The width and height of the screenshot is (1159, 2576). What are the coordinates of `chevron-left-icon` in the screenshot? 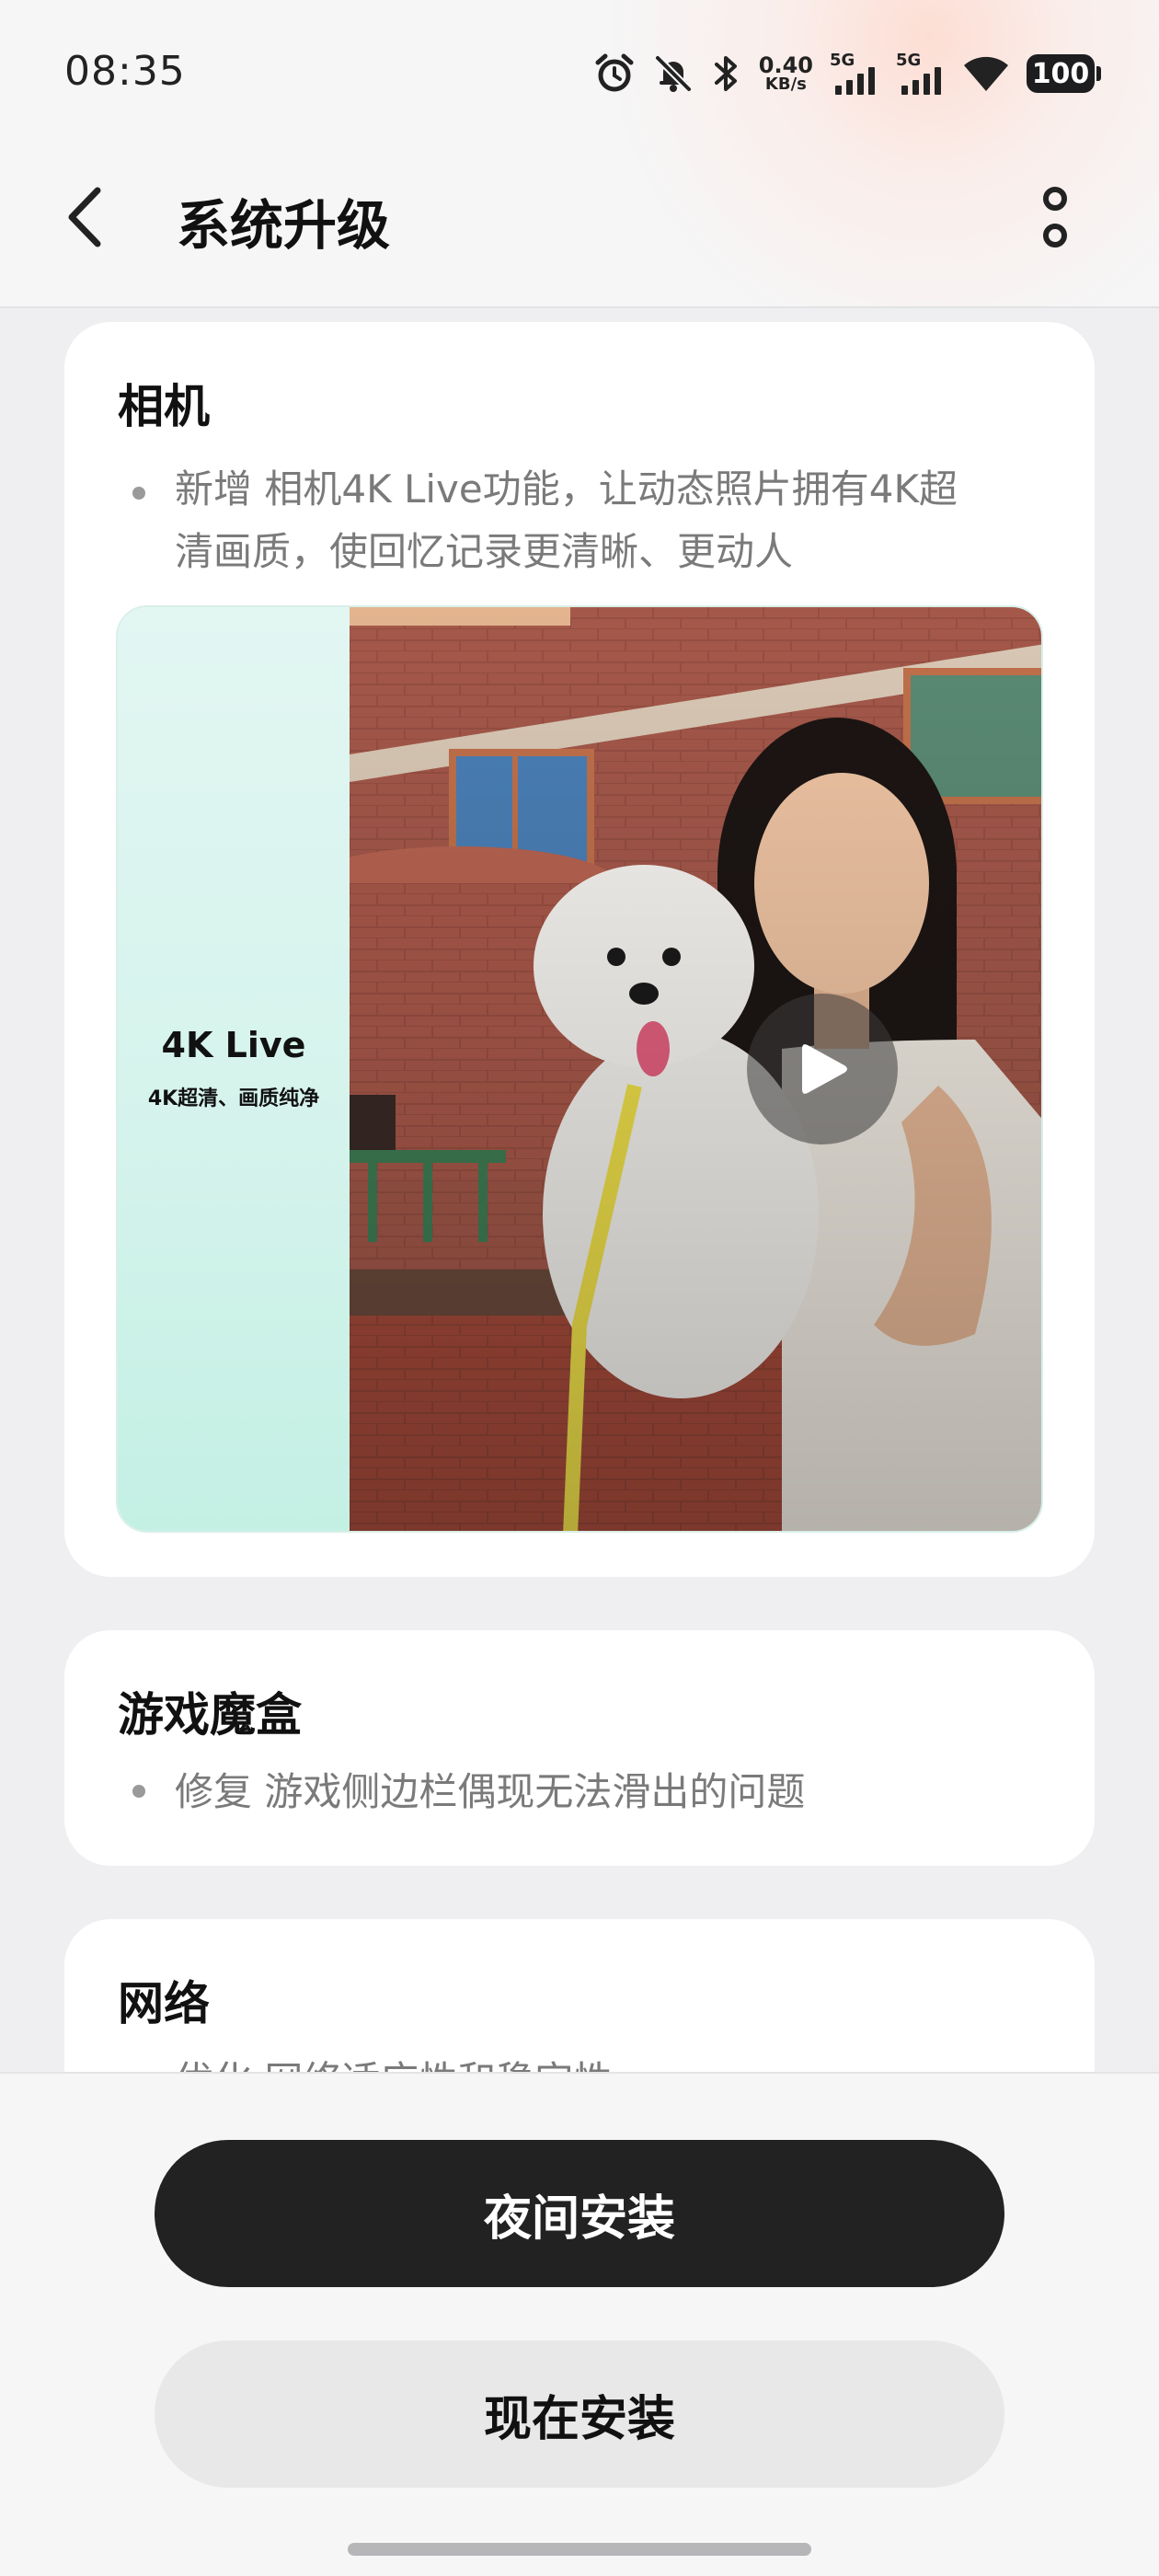 It's located at (84, 217).